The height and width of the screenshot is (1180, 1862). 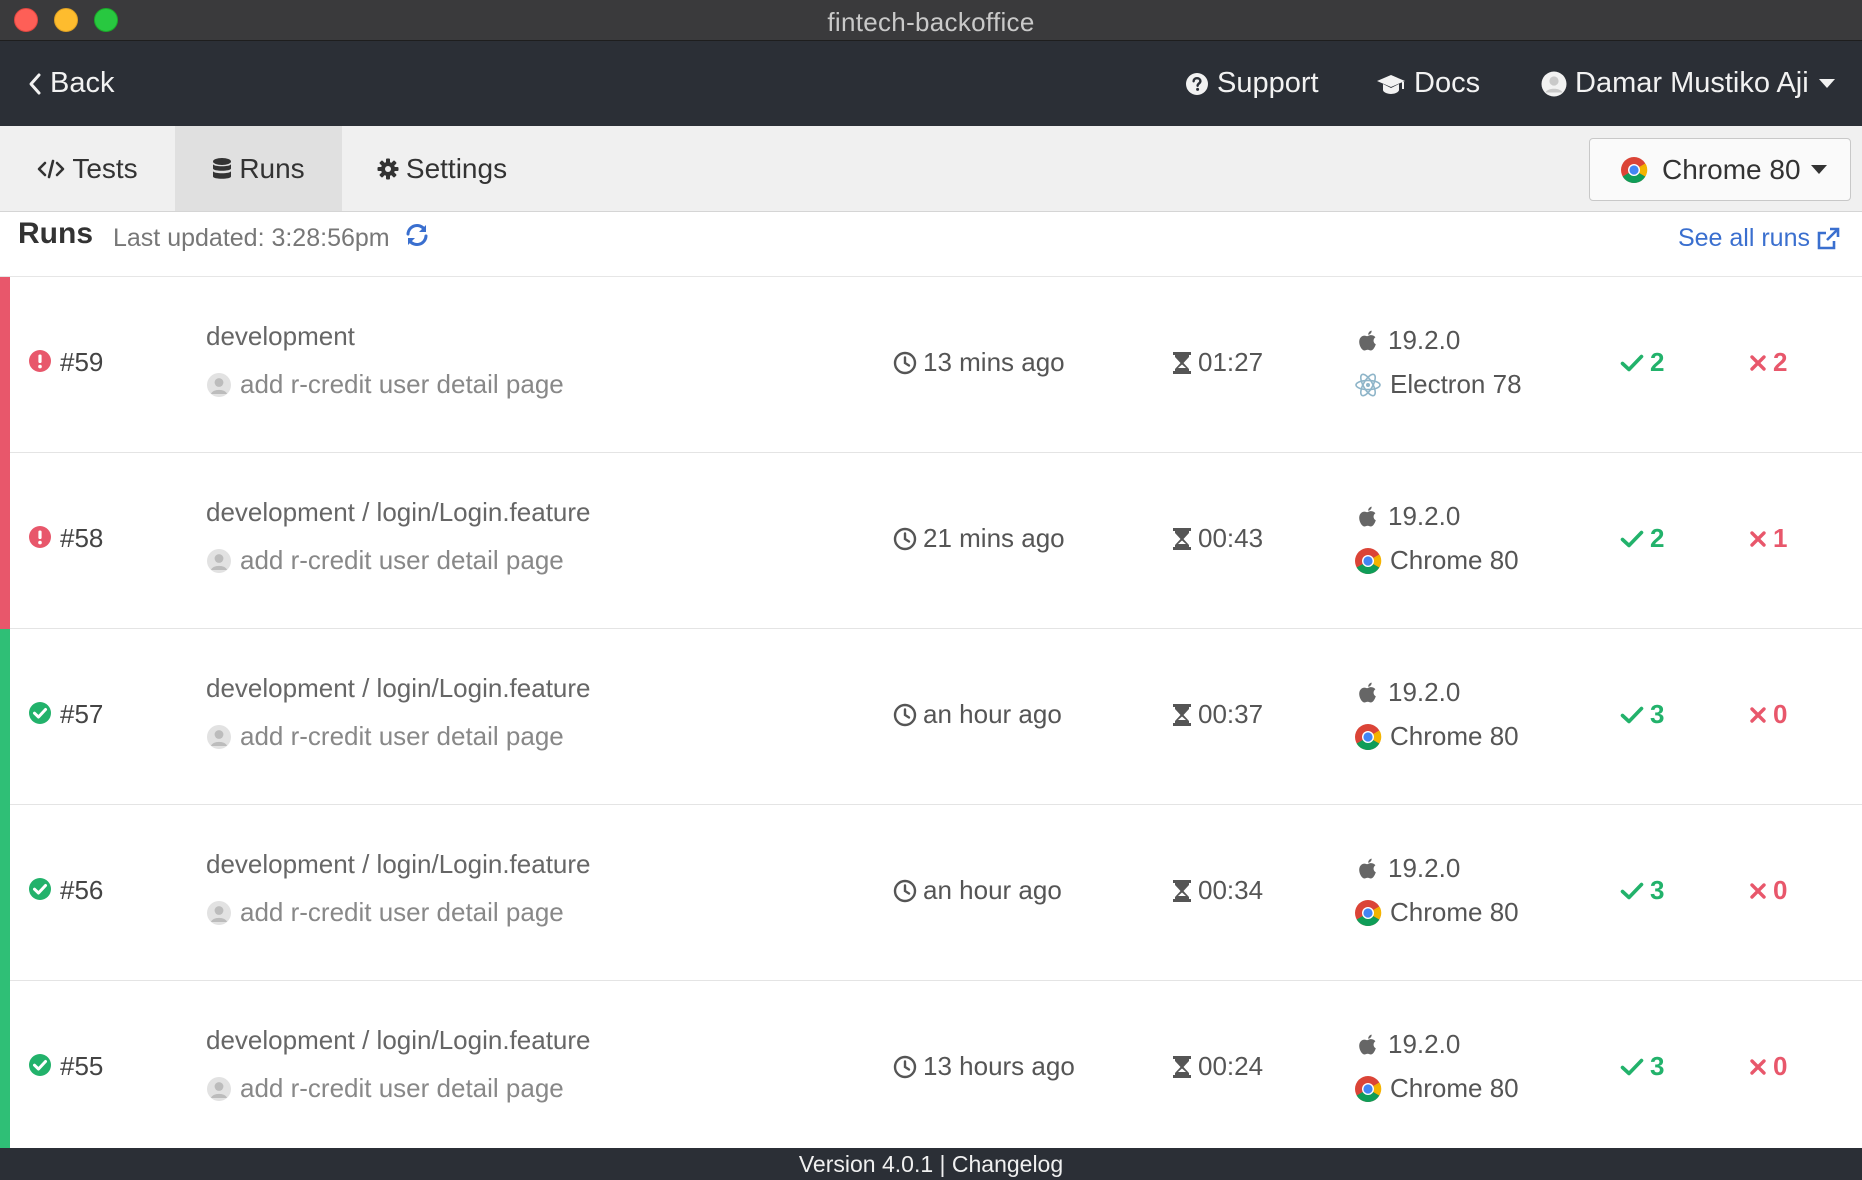 What do you see at coordinates (71, 83) in the screenshot?
I see `back-button: Back` at bounding box center [71, 83].